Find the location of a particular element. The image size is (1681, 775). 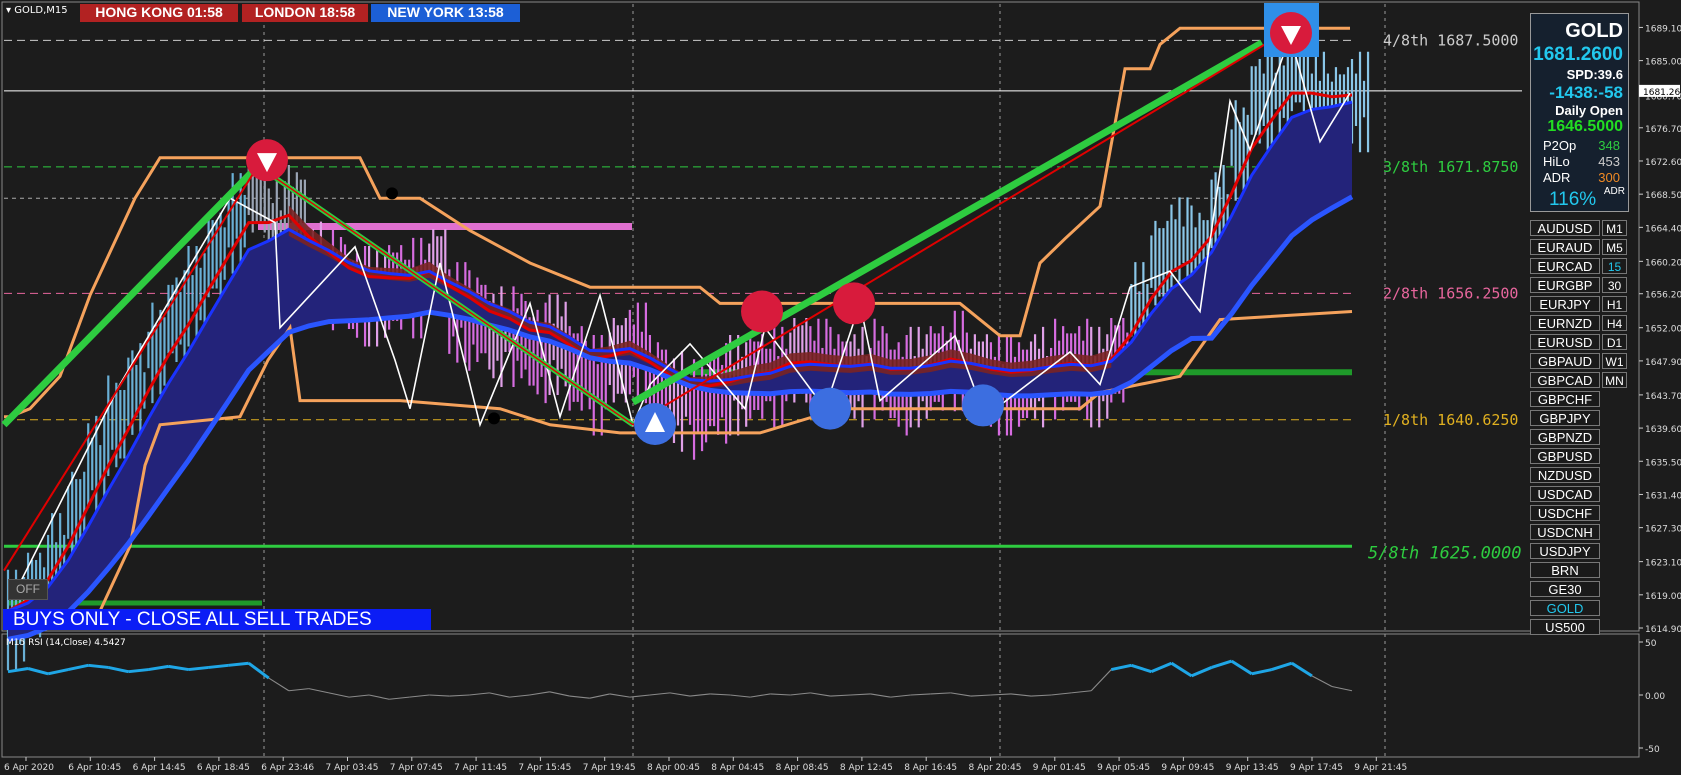

info-stat-value: 348 is located at coordinates (1609, 145).